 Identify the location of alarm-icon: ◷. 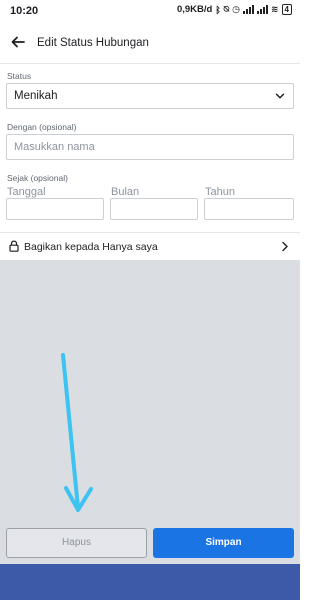
(236, 9).